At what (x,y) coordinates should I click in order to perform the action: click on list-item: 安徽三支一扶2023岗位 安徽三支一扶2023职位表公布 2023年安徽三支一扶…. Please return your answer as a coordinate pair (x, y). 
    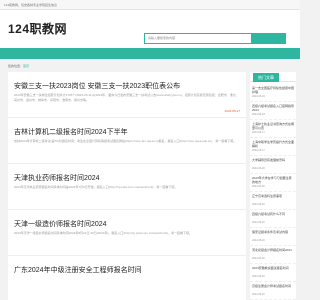
    Looking at the image, I should click on (127, 95).